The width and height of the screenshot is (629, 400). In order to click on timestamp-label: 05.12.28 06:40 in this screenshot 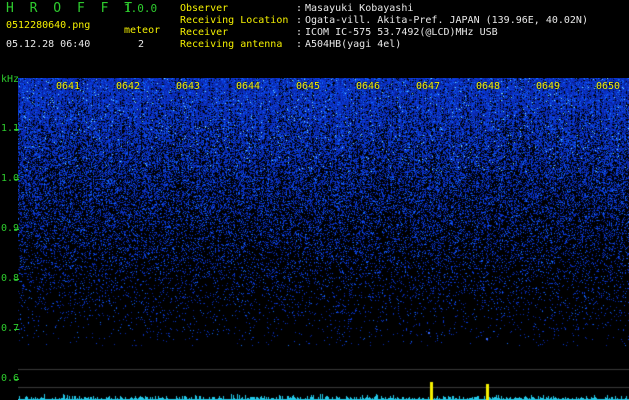, I will do `click(48, 44)`.